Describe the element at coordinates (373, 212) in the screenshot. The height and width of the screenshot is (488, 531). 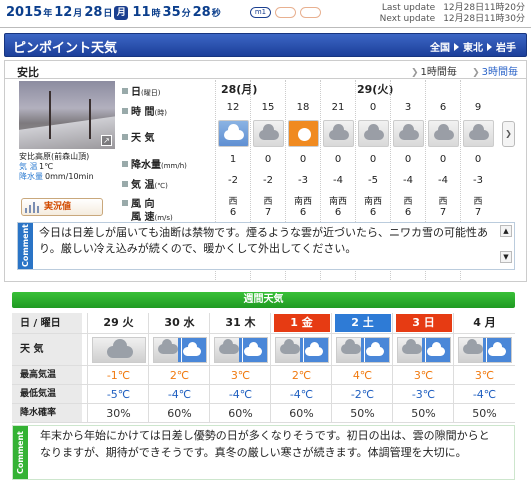
I see `hour-wind-speed: 6` at that location.